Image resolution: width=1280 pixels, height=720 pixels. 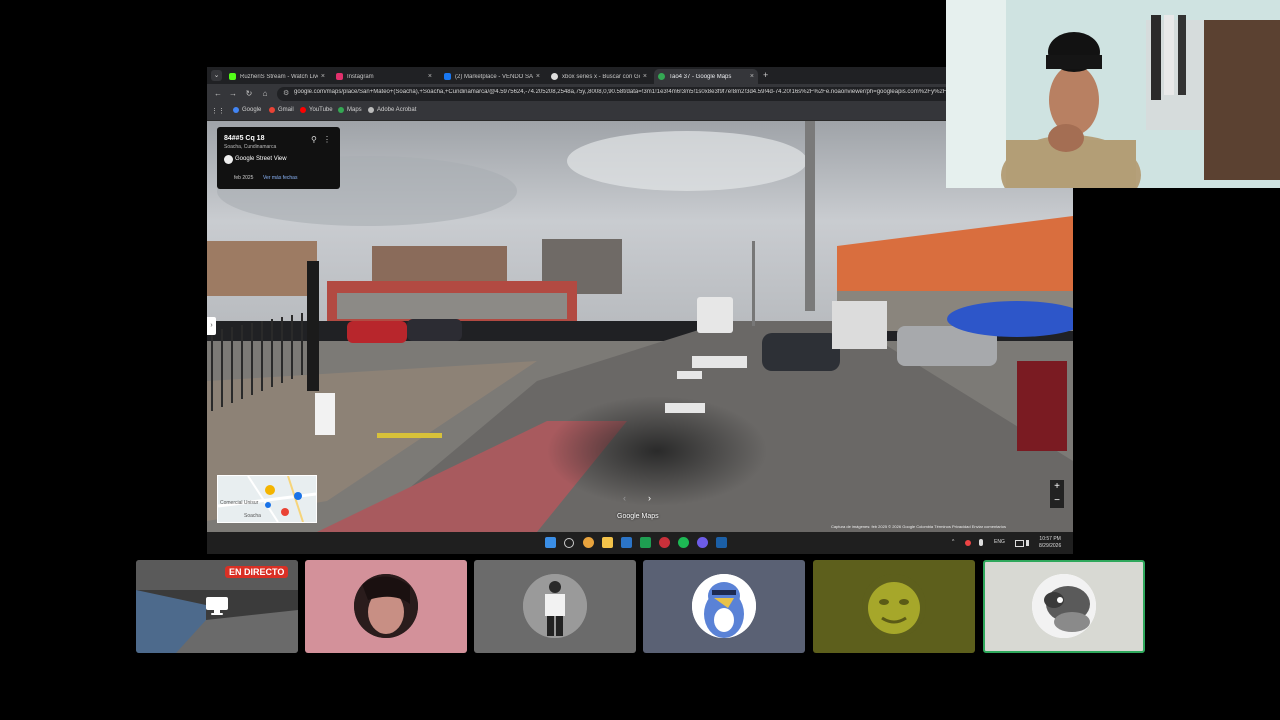 I want to click on new-tab-button: +, so click(x=765, y=75).